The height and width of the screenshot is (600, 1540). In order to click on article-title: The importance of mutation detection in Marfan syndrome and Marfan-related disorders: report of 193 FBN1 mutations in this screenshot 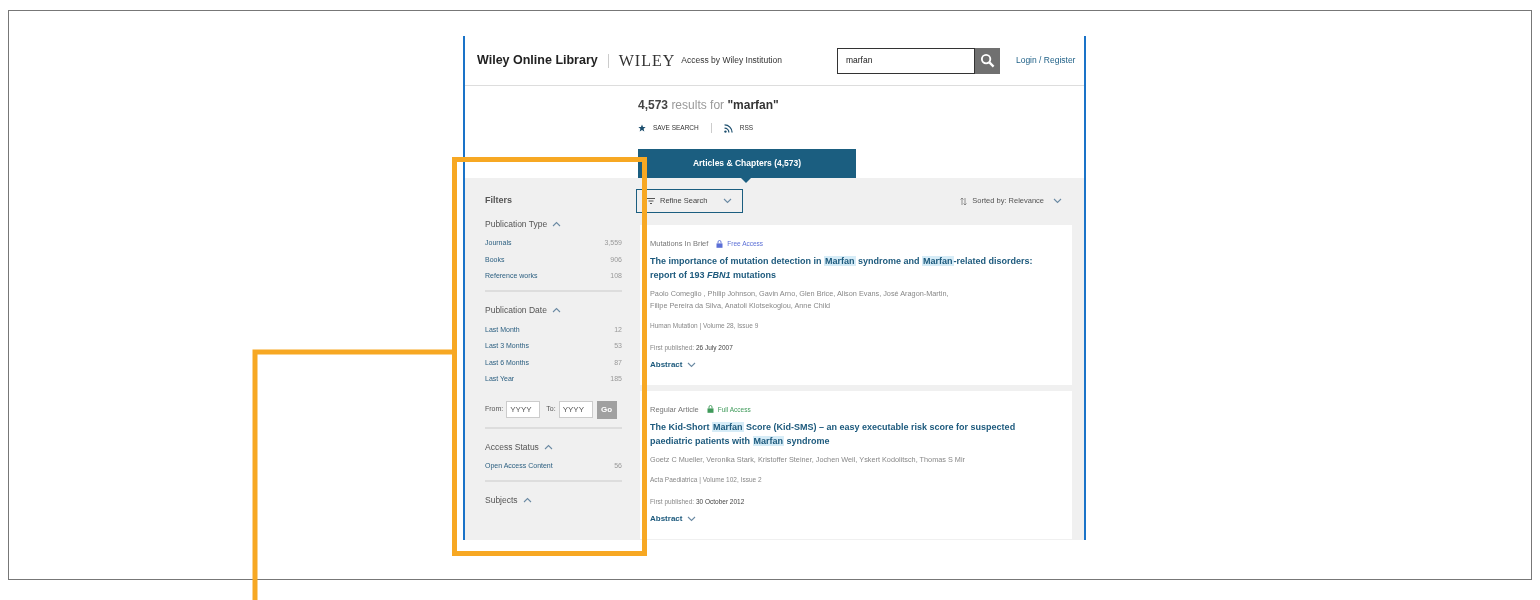, I will do `click(856, 268)`.